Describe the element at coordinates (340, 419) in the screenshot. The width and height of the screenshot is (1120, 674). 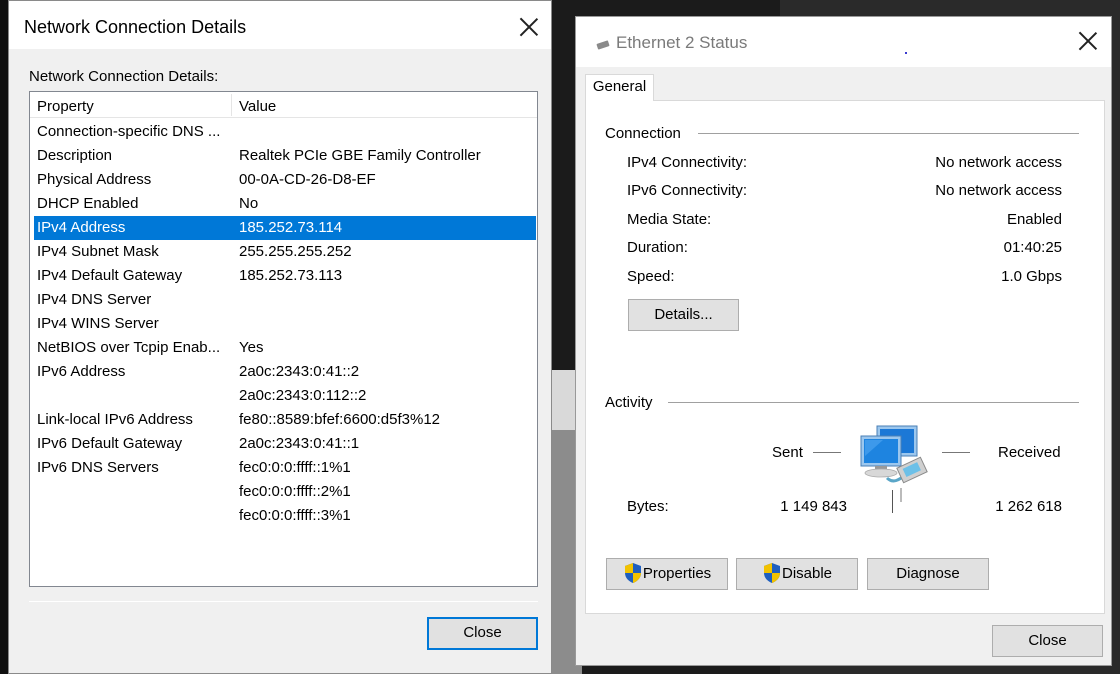
I see `row-value: fe80::8589:bfef:6600:d5f3%12` at that location.